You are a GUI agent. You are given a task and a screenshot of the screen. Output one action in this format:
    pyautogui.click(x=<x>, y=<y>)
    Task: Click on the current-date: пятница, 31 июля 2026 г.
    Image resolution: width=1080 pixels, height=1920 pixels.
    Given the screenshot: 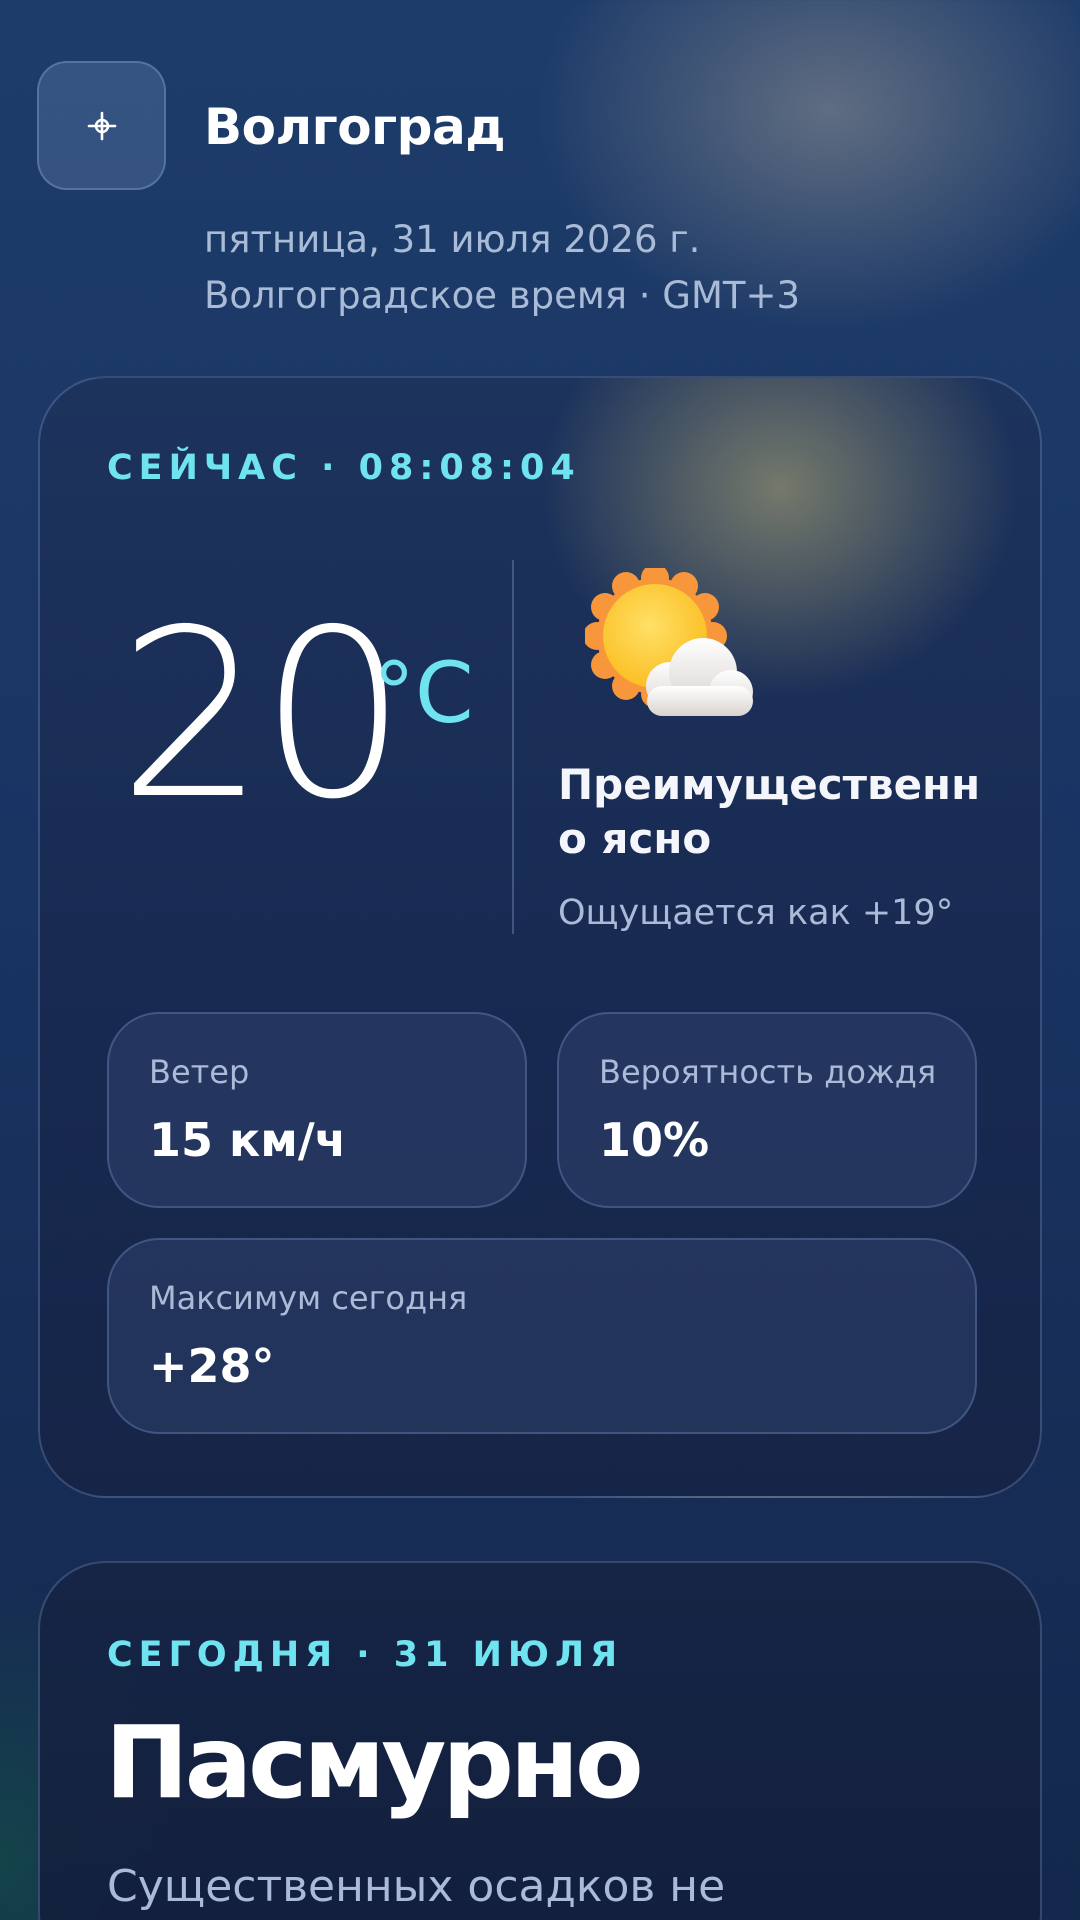 What is the action you would take?
    pyautogui.click(x=452, y=239)
    